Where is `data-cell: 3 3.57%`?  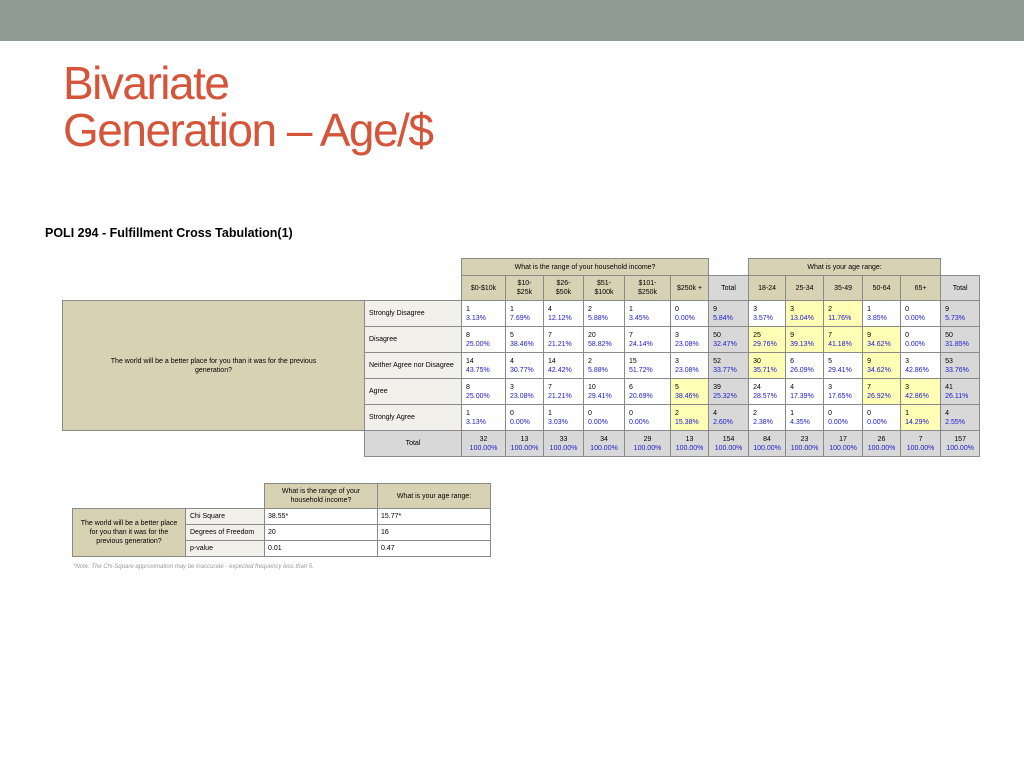
data-cell: 3 3.57% is located at coordinates (767, 313).